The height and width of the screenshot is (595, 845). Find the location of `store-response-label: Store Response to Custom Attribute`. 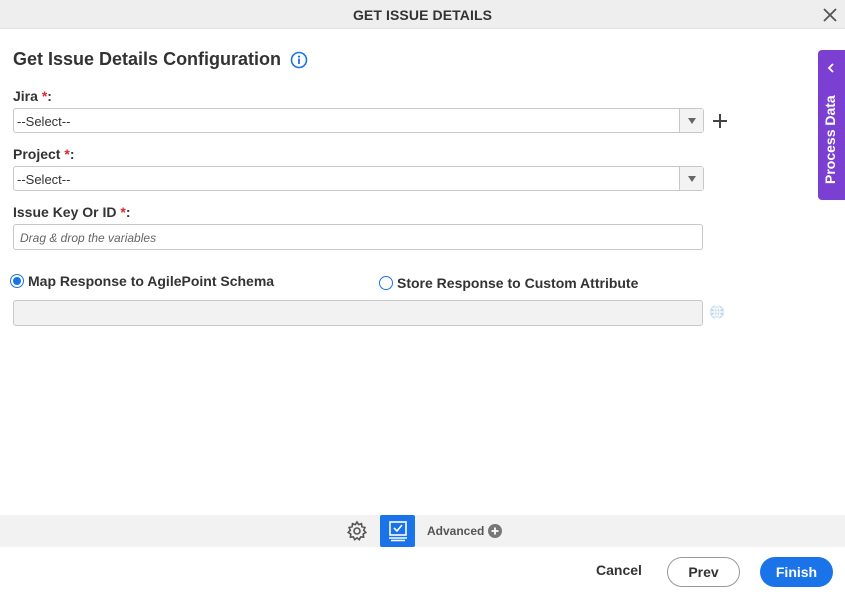

store-response-label: Store Response to Custom Attribute is located at coordinates (518, 283).